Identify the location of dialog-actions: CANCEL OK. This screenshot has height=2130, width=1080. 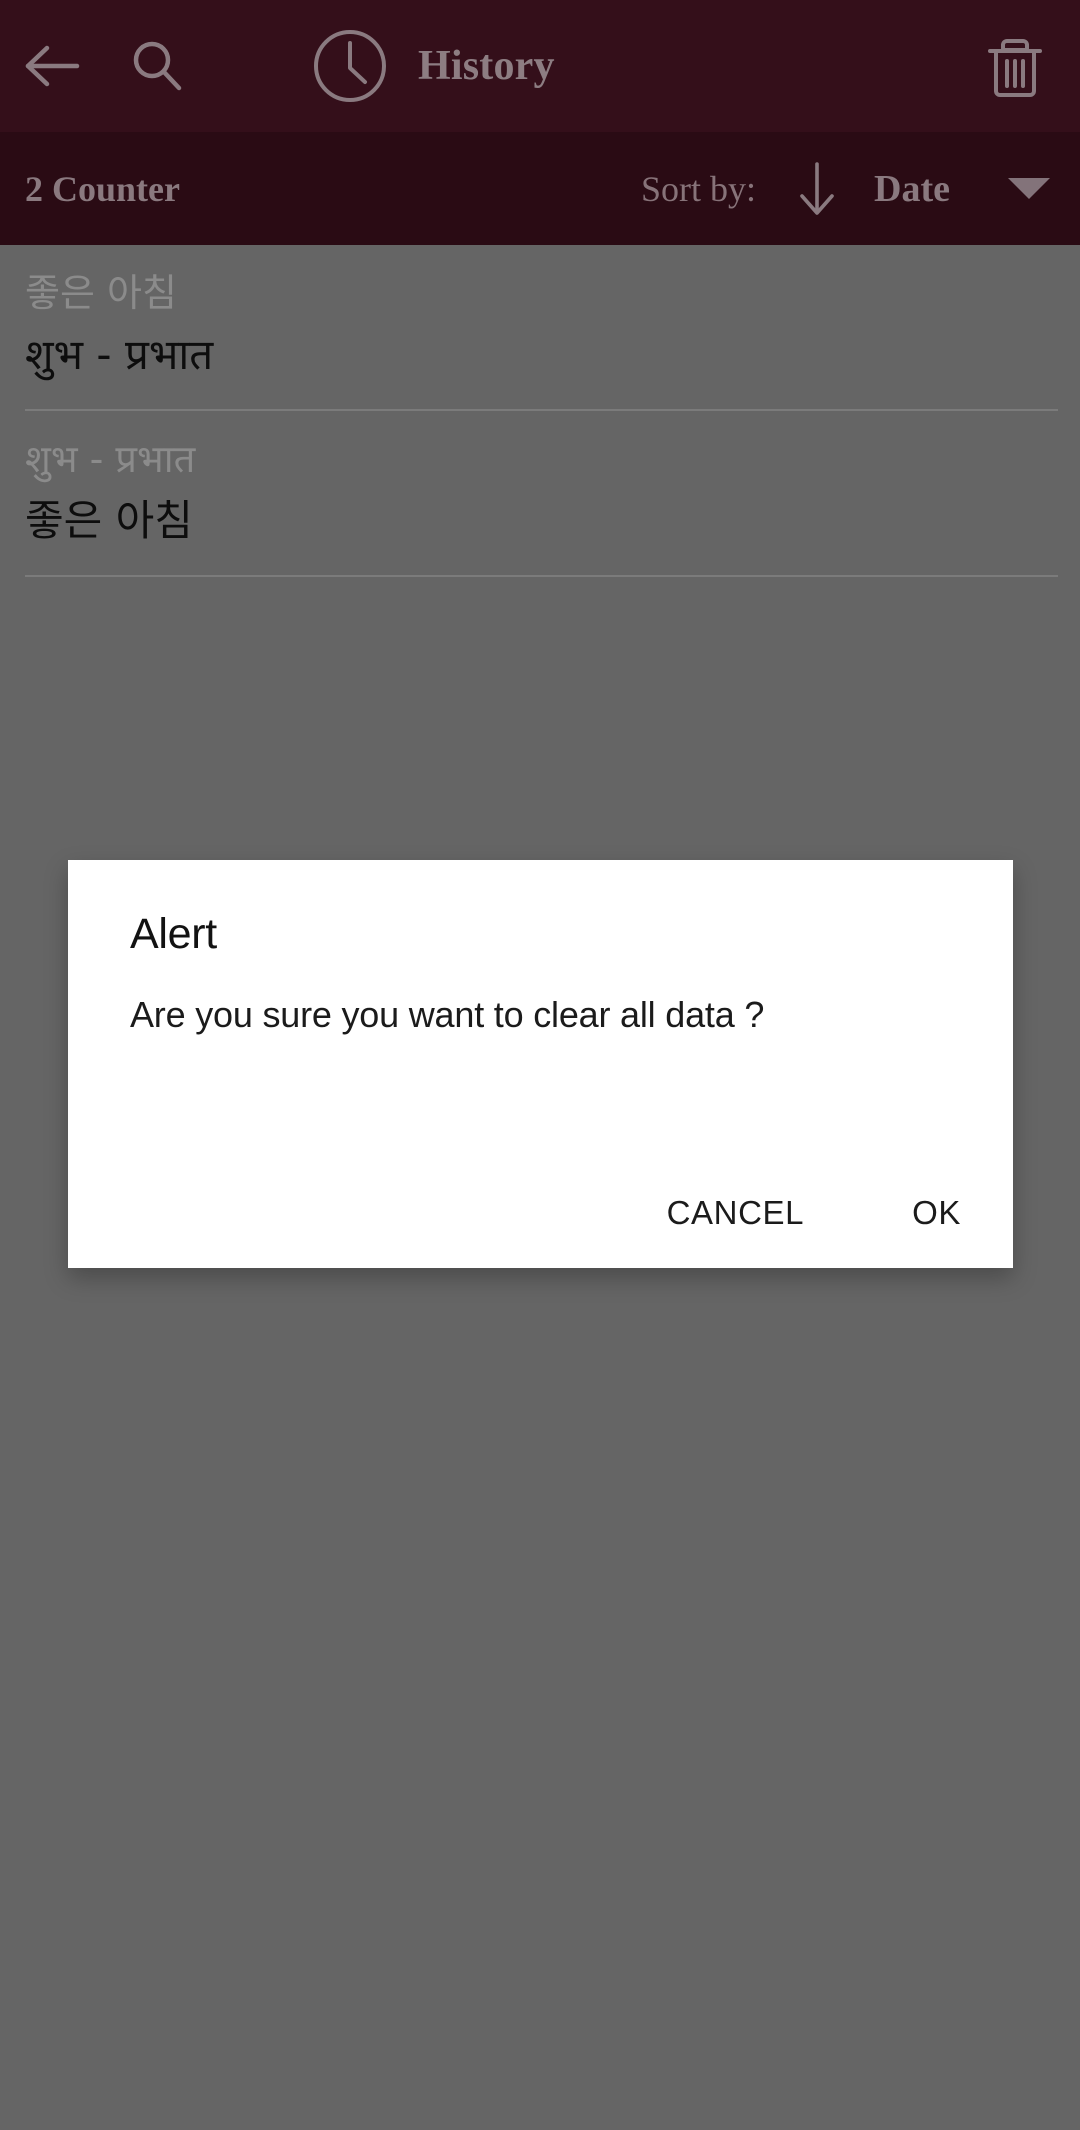
(814, 1213).